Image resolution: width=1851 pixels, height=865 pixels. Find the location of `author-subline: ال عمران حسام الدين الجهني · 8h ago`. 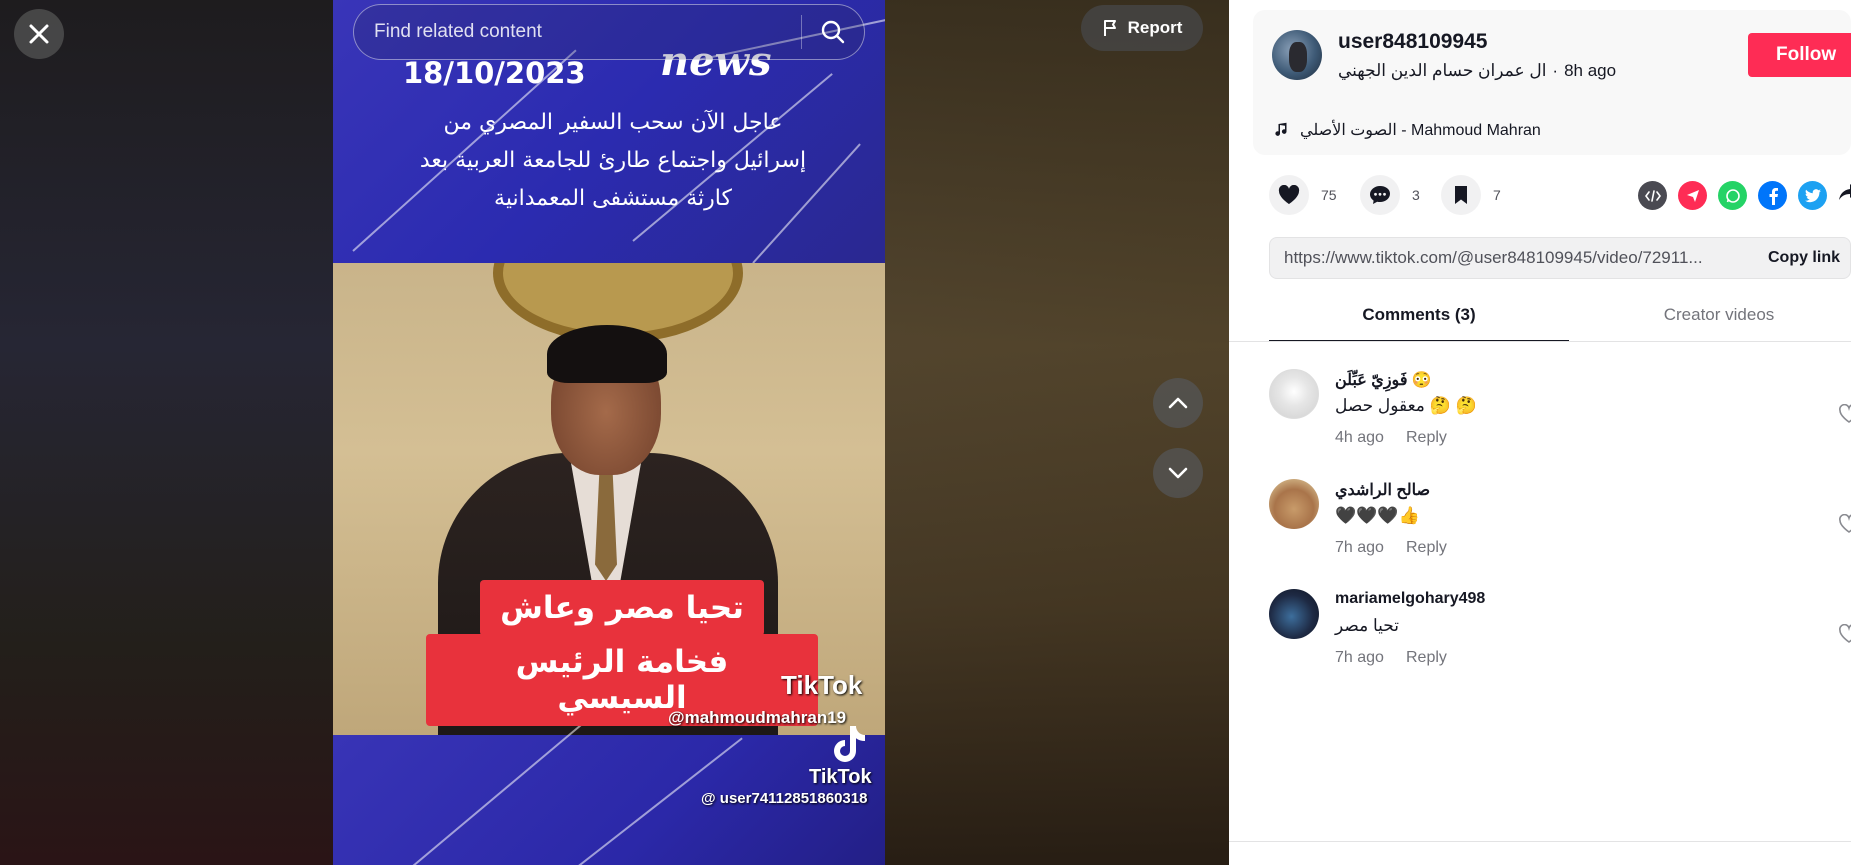

author-subline: ال عمران حسام الدين الجهني · 8h ago is located at coordinates (1477, 70).